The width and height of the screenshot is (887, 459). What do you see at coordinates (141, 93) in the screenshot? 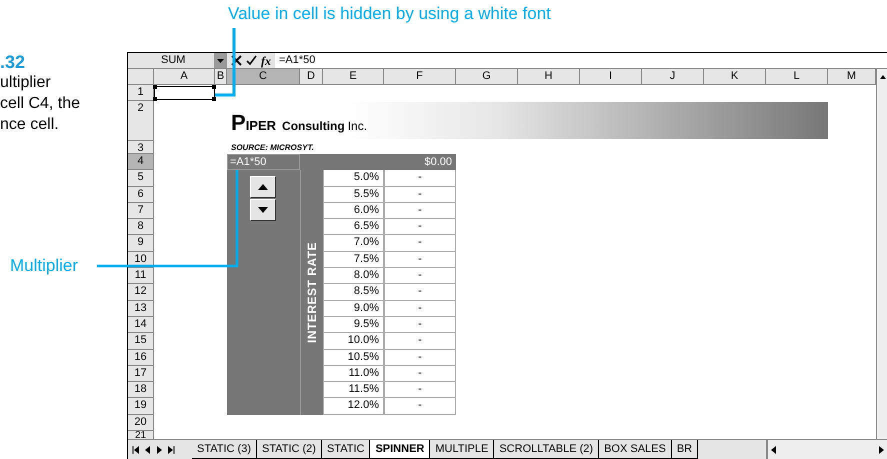
I see `row-header: 1` at bounding box center [141, 93].